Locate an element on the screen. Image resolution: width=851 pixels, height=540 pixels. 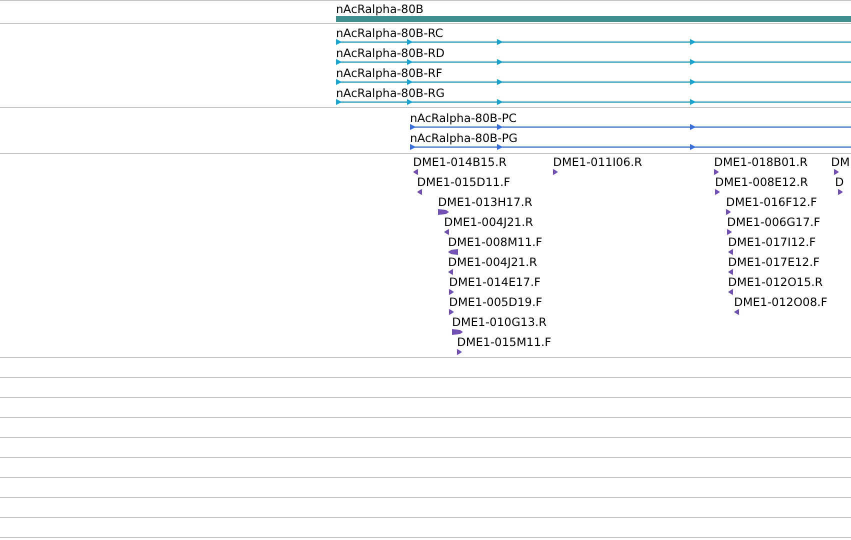
feature-label: DME1-015M11.F is located at coordinates (504, 342).